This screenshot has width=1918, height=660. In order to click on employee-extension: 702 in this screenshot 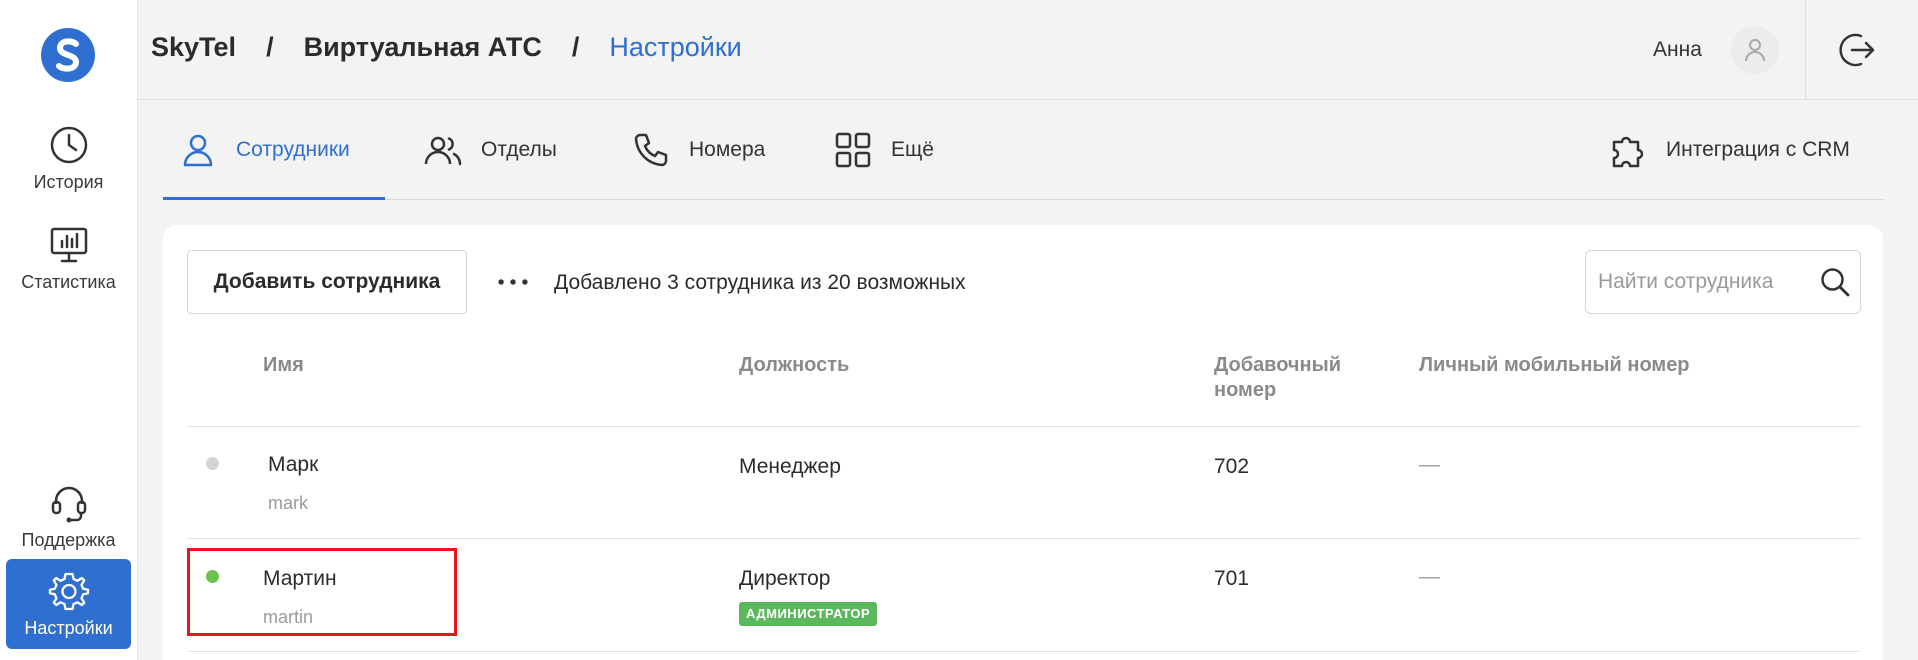, I will do `click(1232, 466)`.